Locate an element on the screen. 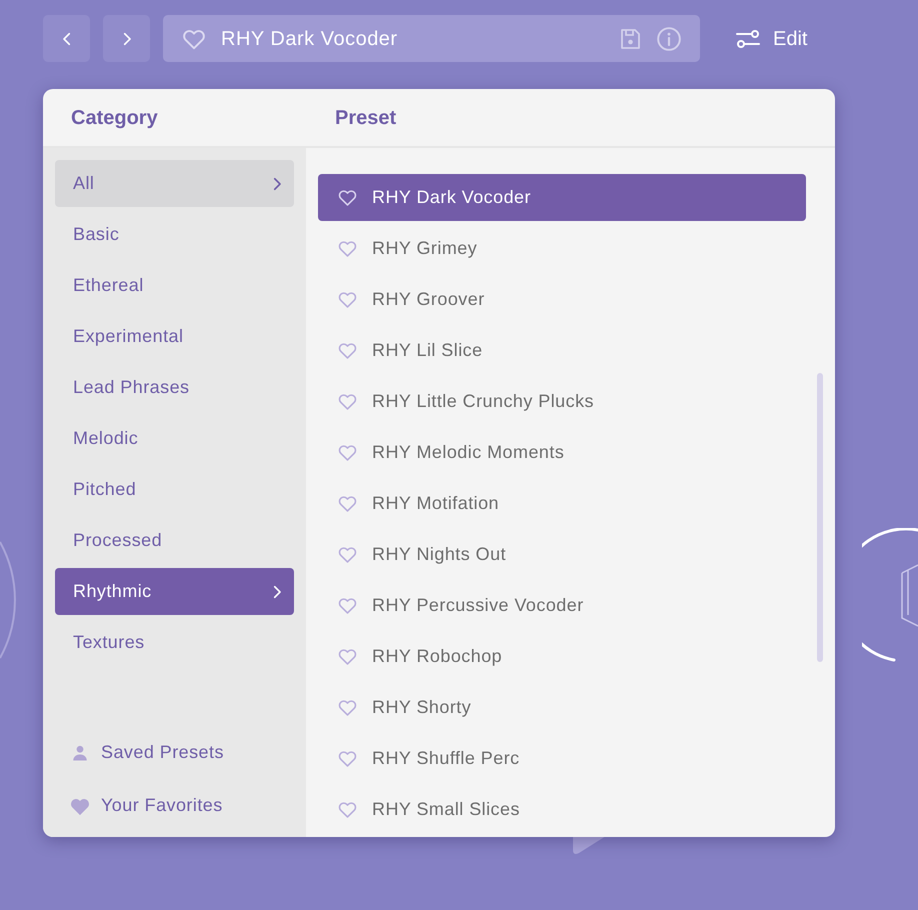  sidebar-link: Saved Presets is located at coordinates (181, 752).